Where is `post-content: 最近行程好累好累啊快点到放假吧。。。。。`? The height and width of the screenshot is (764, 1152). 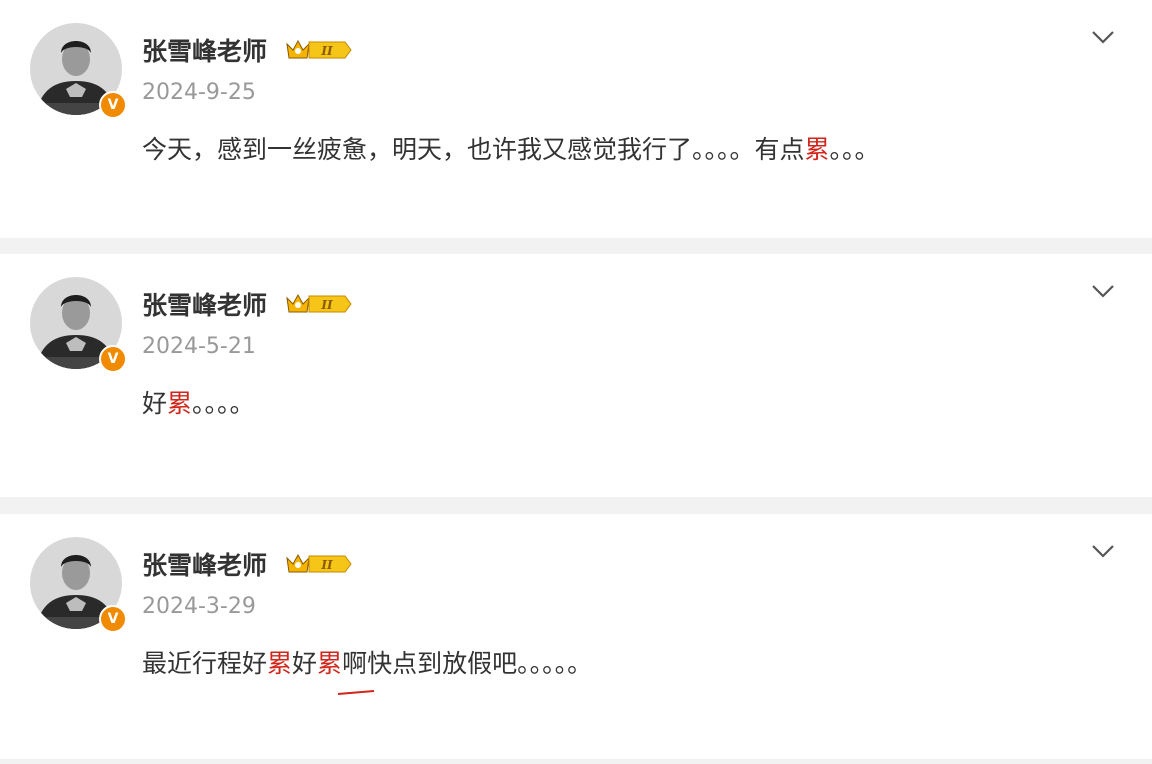 post-content: 最近行程好累好累啊快点到放假吧。。。。。 is located at coordinates (367, 662).